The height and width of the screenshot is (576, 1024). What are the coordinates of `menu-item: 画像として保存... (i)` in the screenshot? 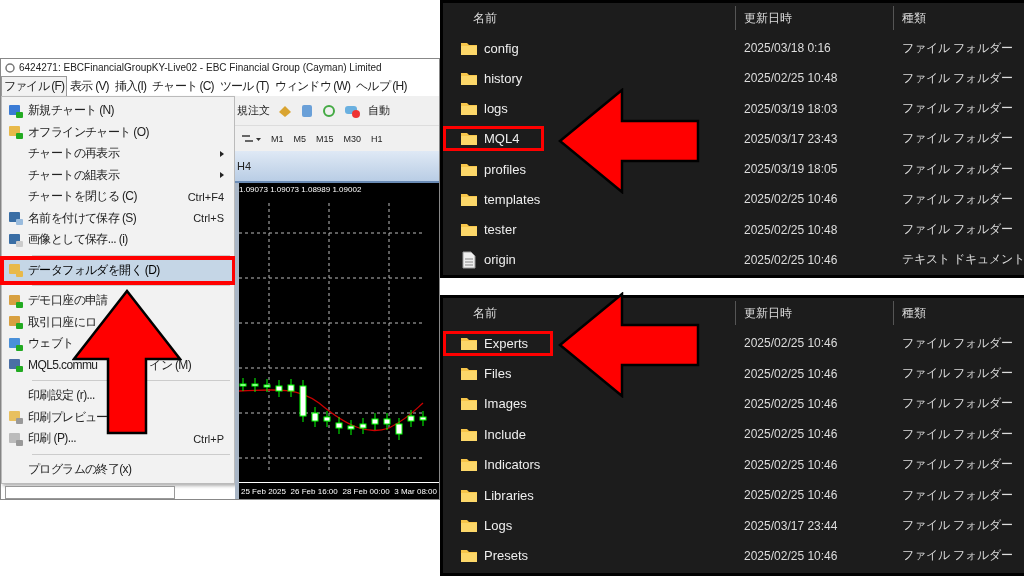 It's located at (78, 240).